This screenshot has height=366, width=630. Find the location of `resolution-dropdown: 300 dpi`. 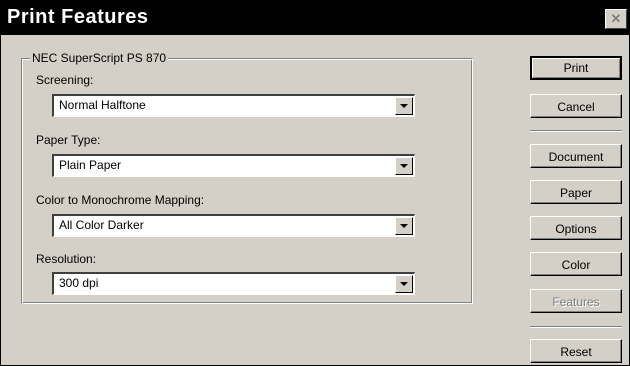

resolution-dropdown: 300 dpi is located at coordinates (233, 283).